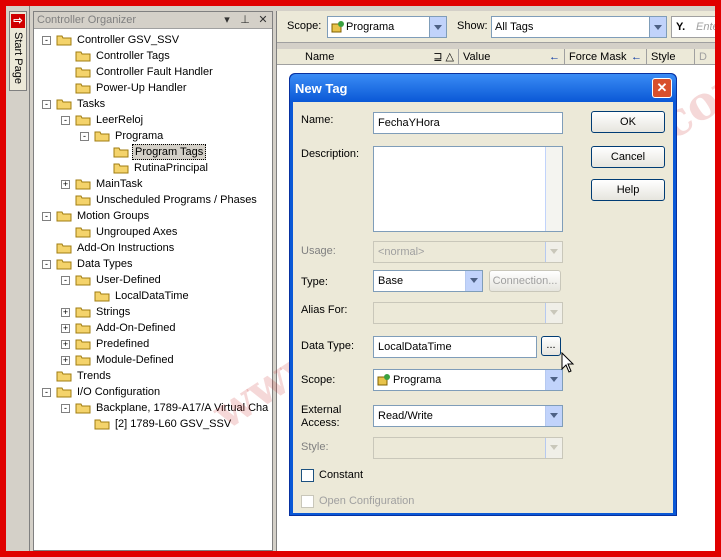 Image resolution: width=721 pixels, height=557 pixels. What do you see at coordinates (671, 57) in the screenshot?
I see `column-style: Style` at bounding box center [671, 57].